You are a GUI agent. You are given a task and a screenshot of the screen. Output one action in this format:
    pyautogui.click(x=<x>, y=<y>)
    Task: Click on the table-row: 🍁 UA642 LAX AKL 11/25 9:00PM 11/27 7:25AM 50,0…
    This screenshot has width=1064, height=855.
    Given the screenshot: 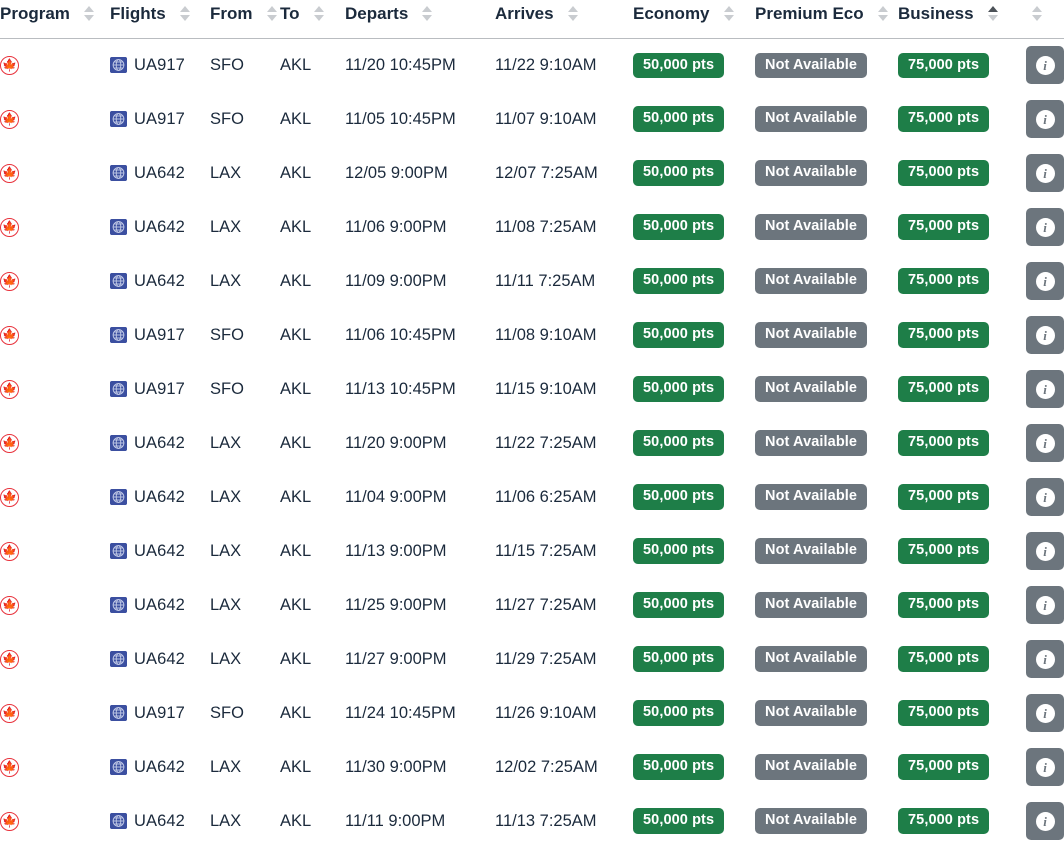 What is the action you would take?
    pyautogui.click(x=532, y=605)
    